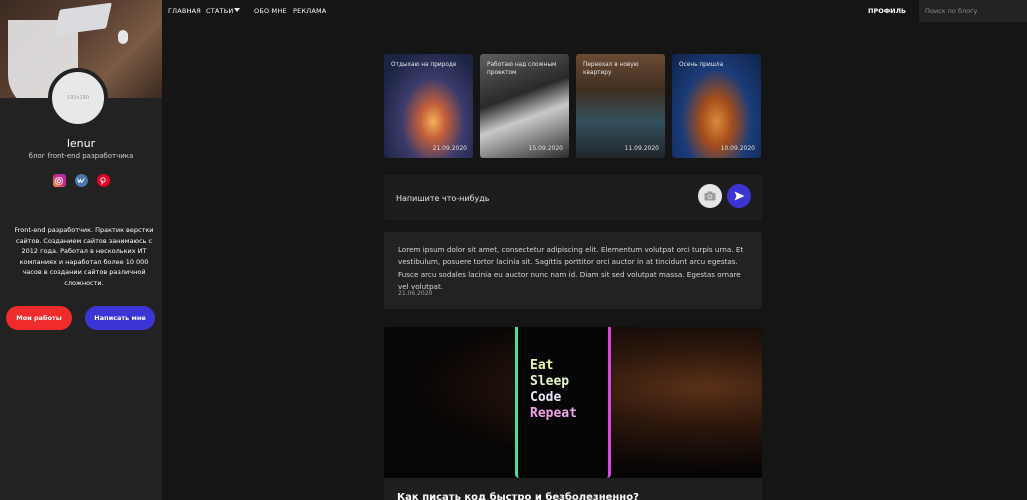 This screenshot has height=500, width=1027. Describe the element at coordinates (716, 106) in the screenshot. I see `story-card: Осень пришла 10.09.2020` at that location.